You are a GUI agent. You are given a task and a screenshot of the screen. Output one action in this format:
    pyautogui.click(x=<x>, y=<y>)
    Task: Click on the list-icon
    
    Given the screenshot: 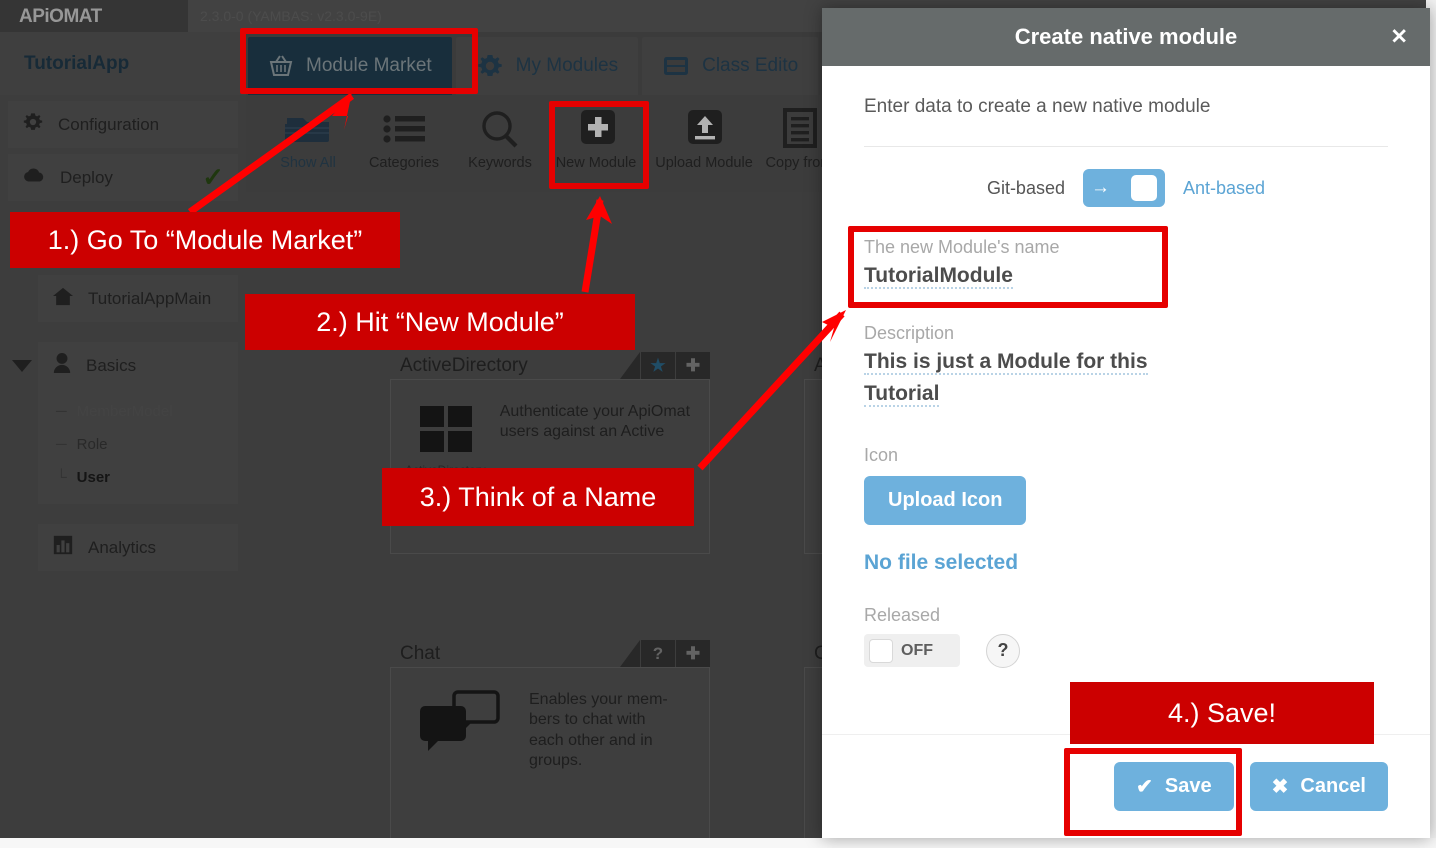 What is the action you would take?
    pyautogui.click(x=404, y=129)
    